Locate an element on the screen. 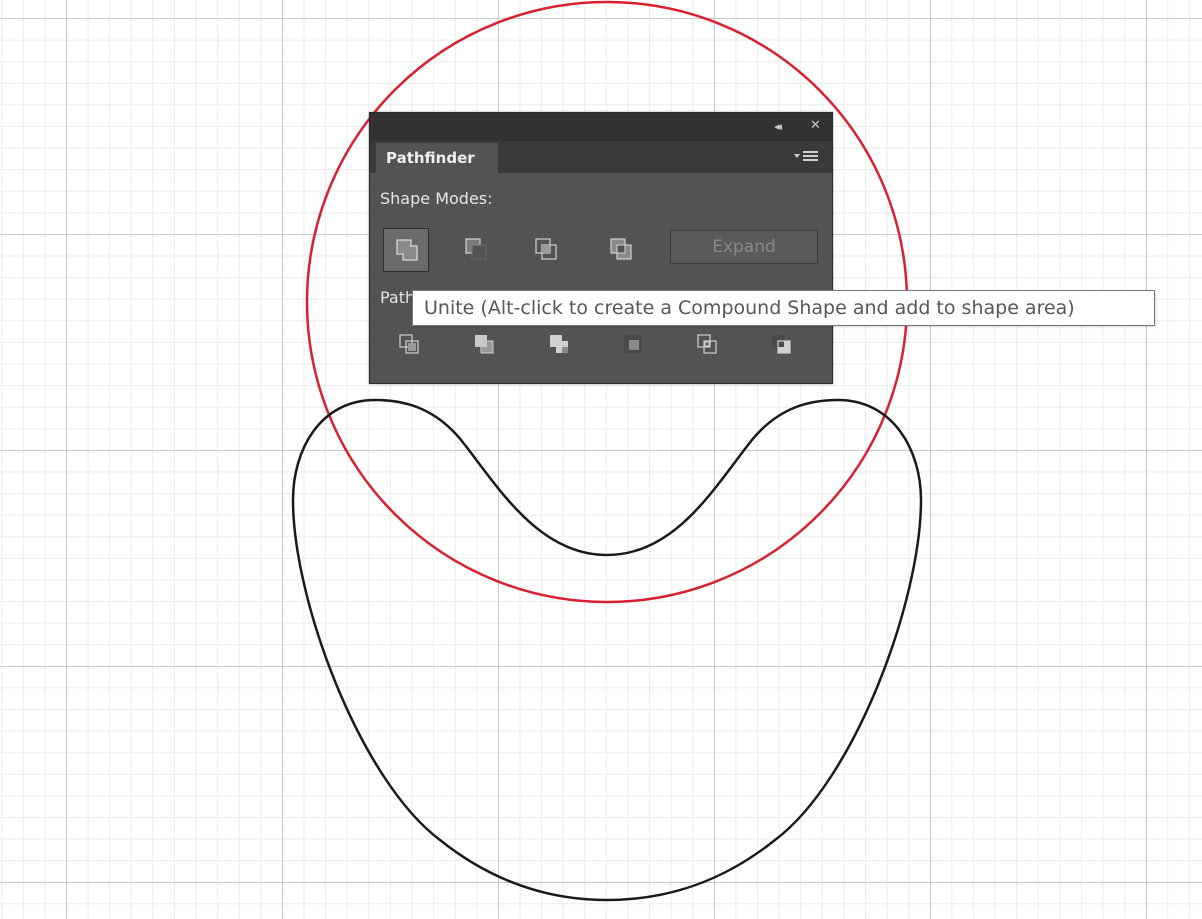 The height and width of the screenshot is (919, 1202). divide-icon is located at coordinates (409, 344).